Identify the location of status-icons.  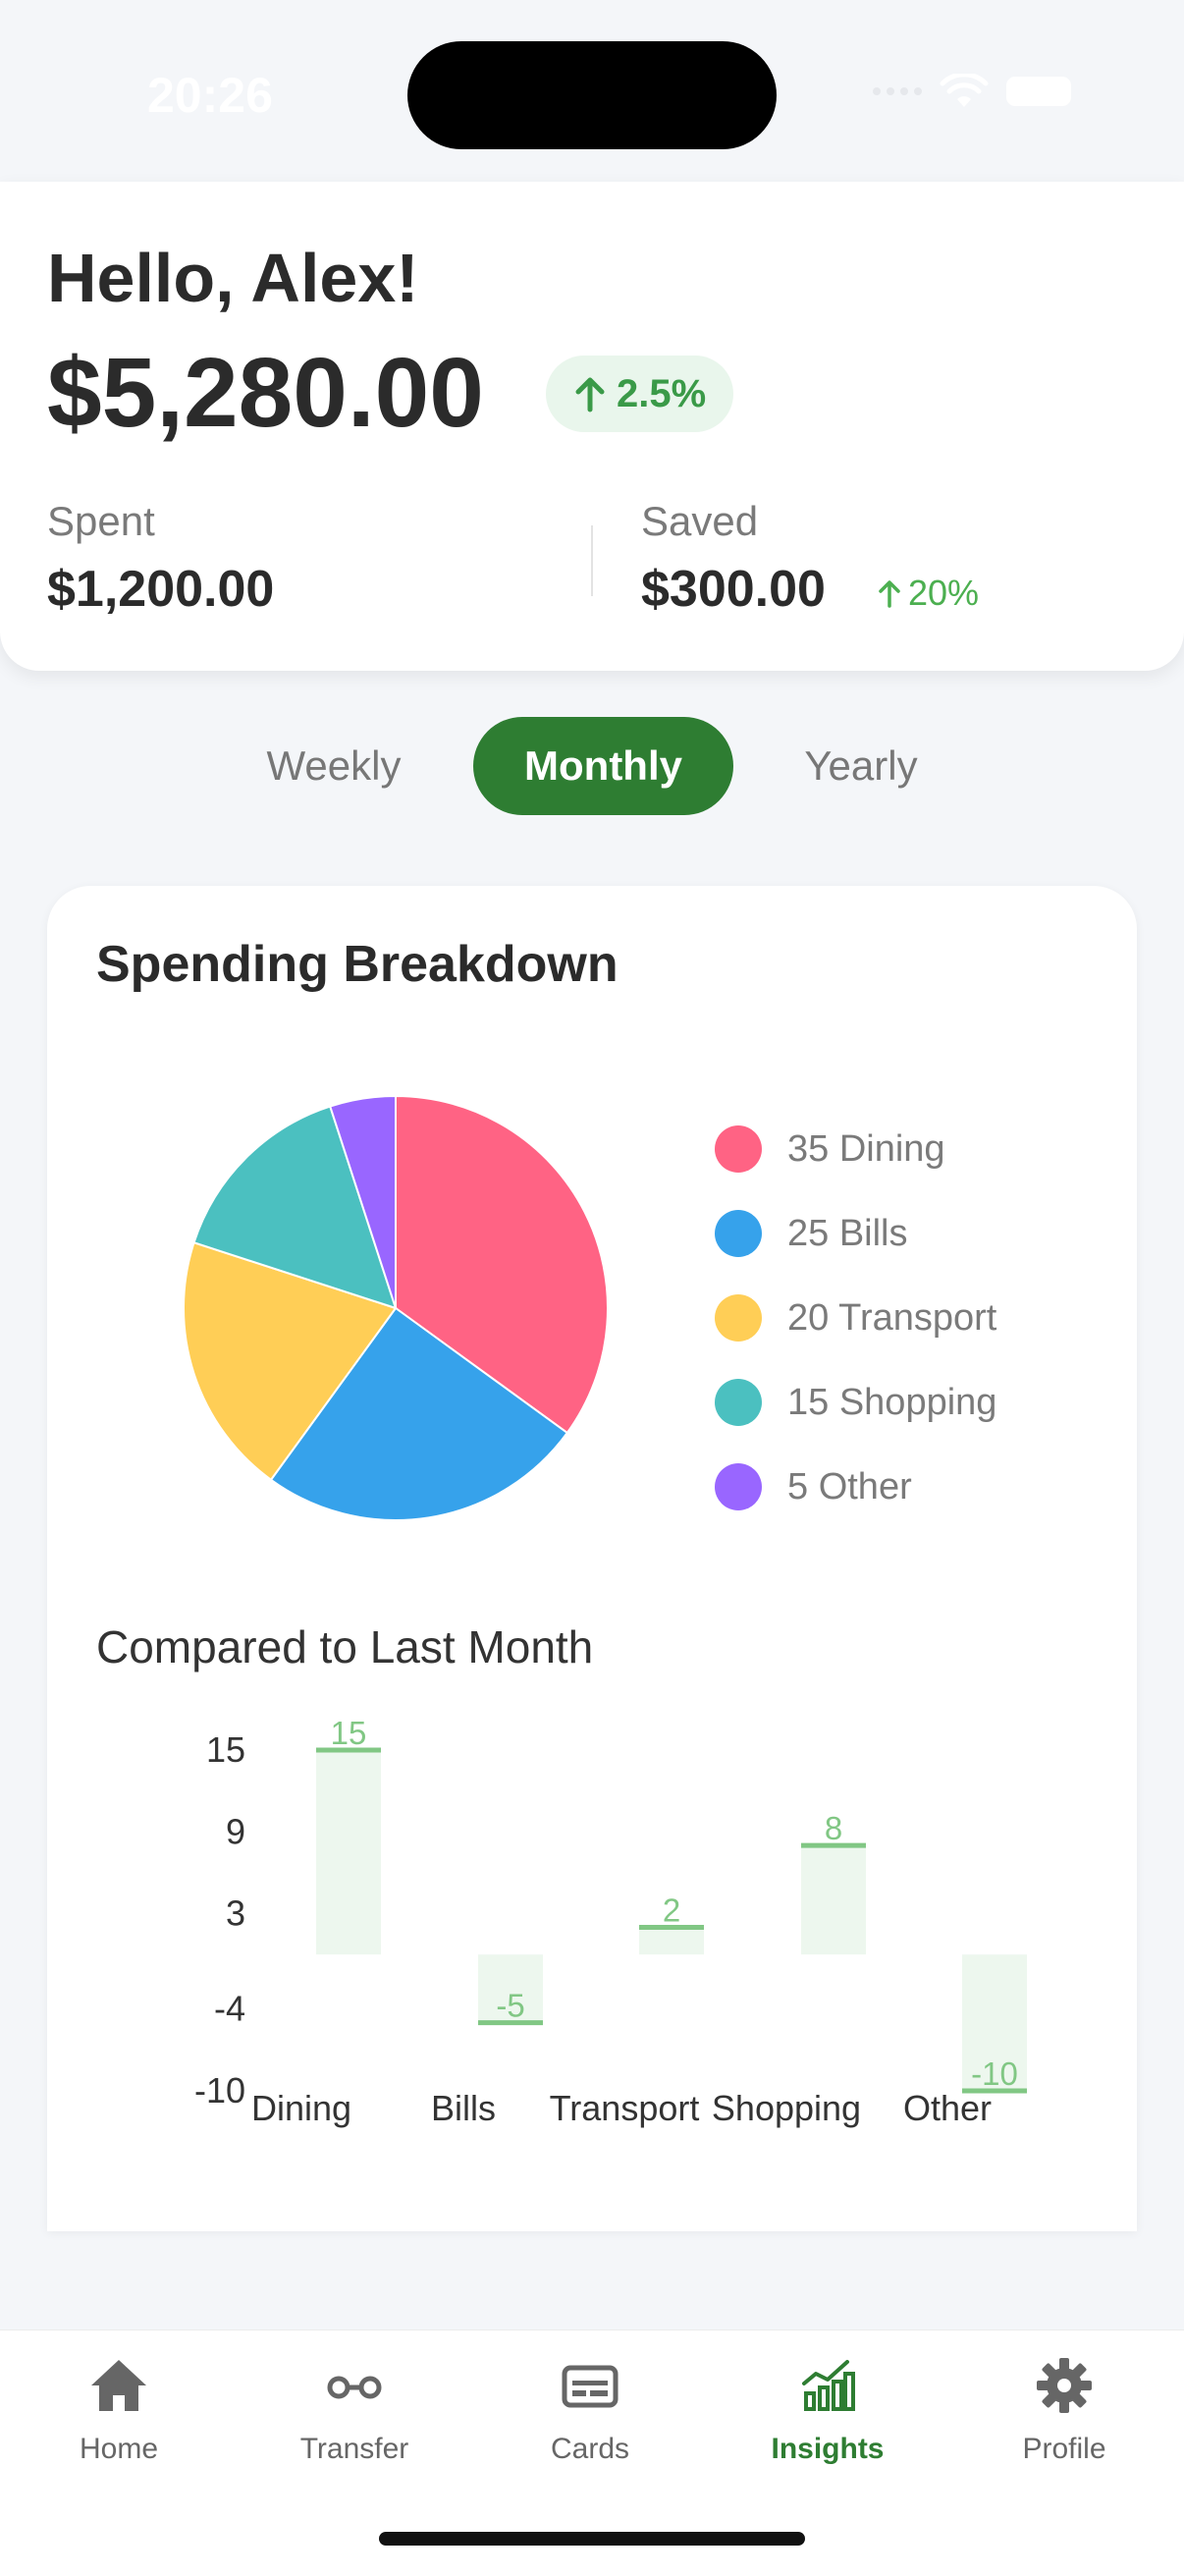
(972, 91).